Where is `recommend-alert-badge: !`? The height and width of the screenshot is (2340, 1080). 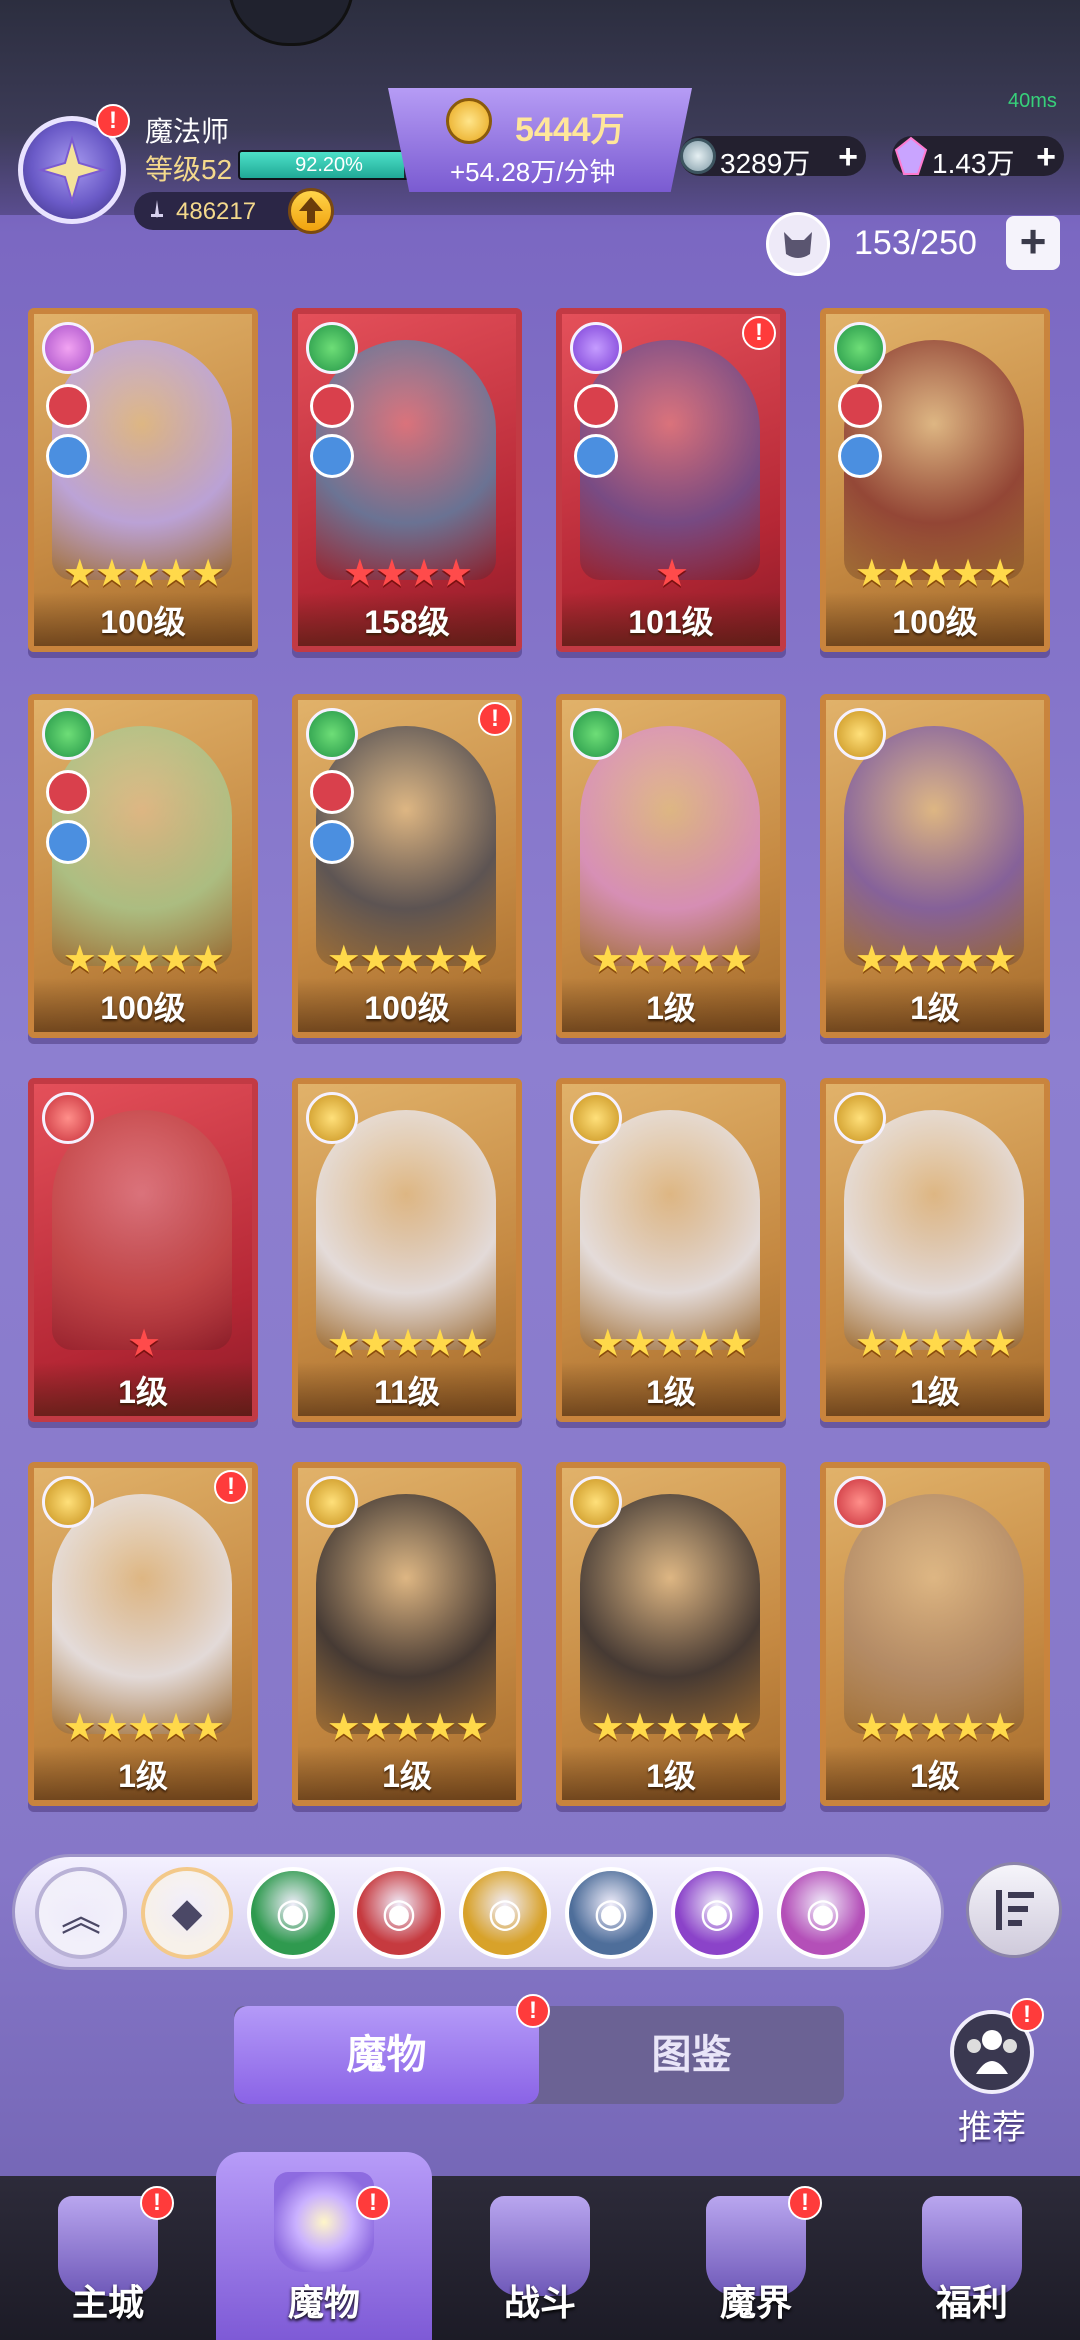 recommend-alert-badge: ! is located at coordinates (1027, 2015).